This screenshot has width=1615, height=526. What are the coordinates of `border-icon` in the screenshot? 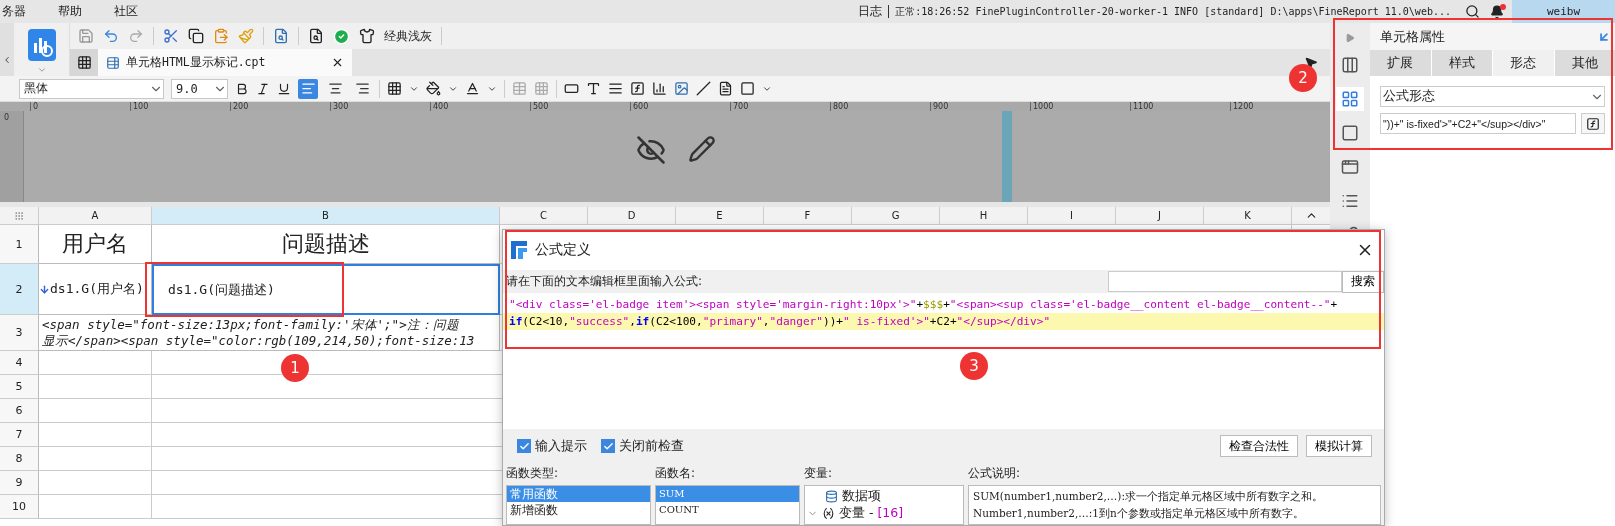 It's located at (394, 88).